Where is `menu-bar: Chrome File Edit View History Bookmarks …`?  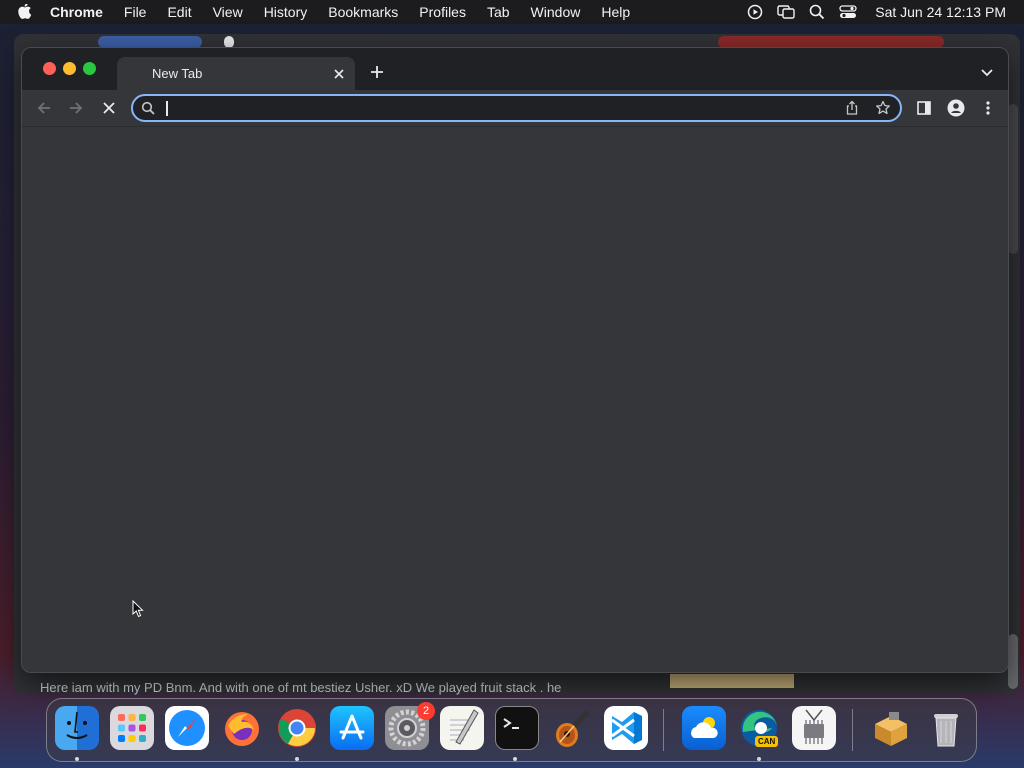
menu-bar: Chrome File Edit View History Bookmarks … is located at coordinates (512, 12).